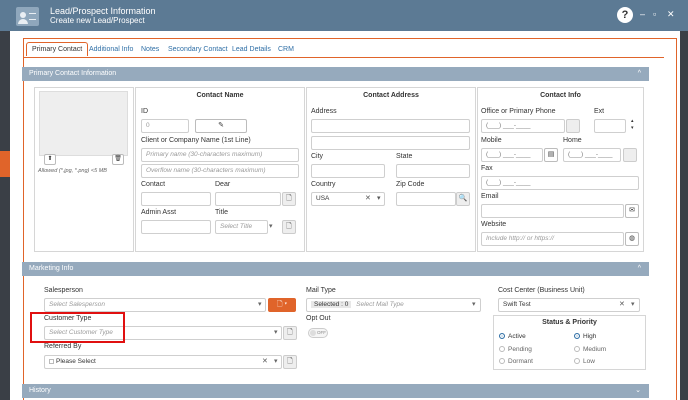 Image resolution: width=688 pixels, height=400 pixels. What do you see at coordinates (251, 49) in the screenshot?
I see `tab-lead-details: Lead Details` at bounding box center [251, 49].